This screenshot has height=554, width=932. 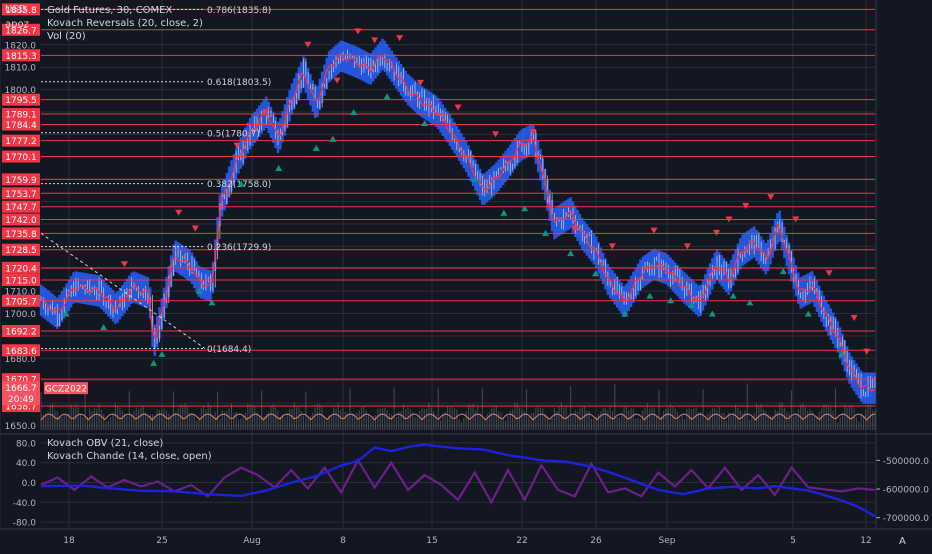 What do you see at coordinates (793, 541) in the screenshot?
I see `x-tick-label: 5` at bounding box center [793, 541].